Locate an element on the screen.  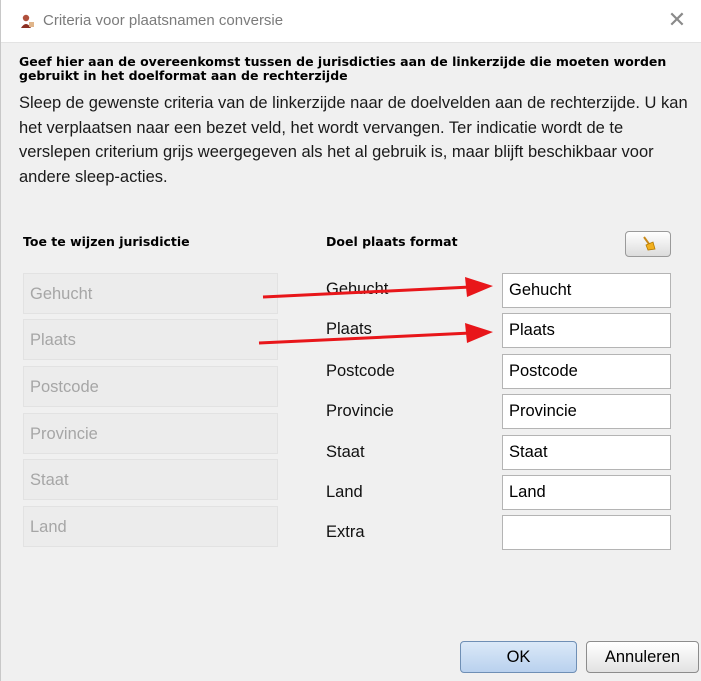
target-field-staat: Staat is located at coordinates (586, 452).